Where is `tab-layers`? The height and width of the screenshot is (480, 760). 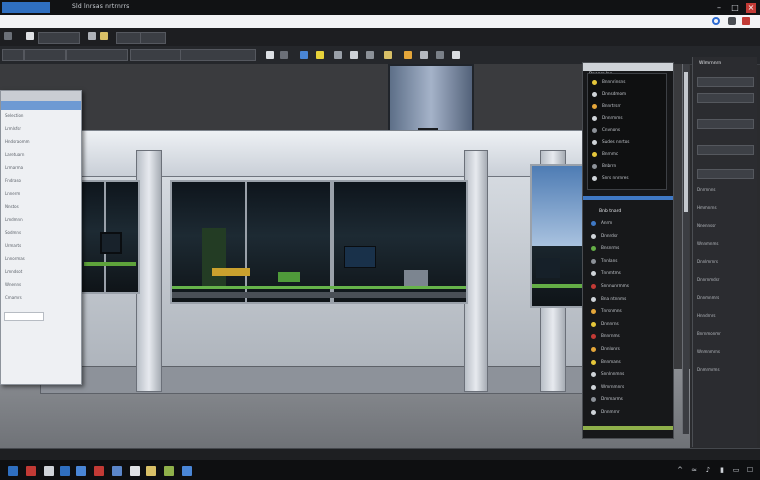
tab-layers is located at coordinates (97, 55).